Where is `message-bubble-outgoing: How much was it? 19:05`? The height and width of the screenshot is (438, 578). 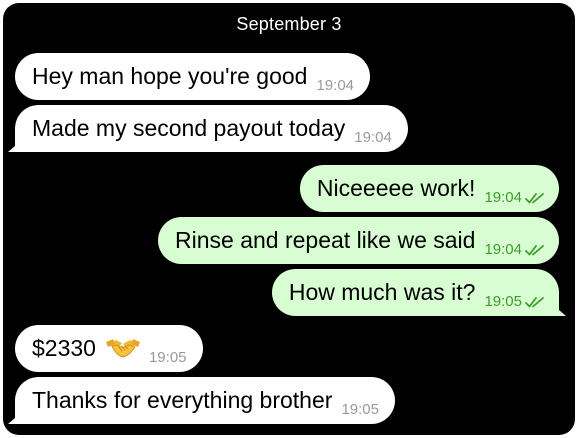 message-bubble-outgoing: How much was it? 19:05 is located at coordinates (415, 292).